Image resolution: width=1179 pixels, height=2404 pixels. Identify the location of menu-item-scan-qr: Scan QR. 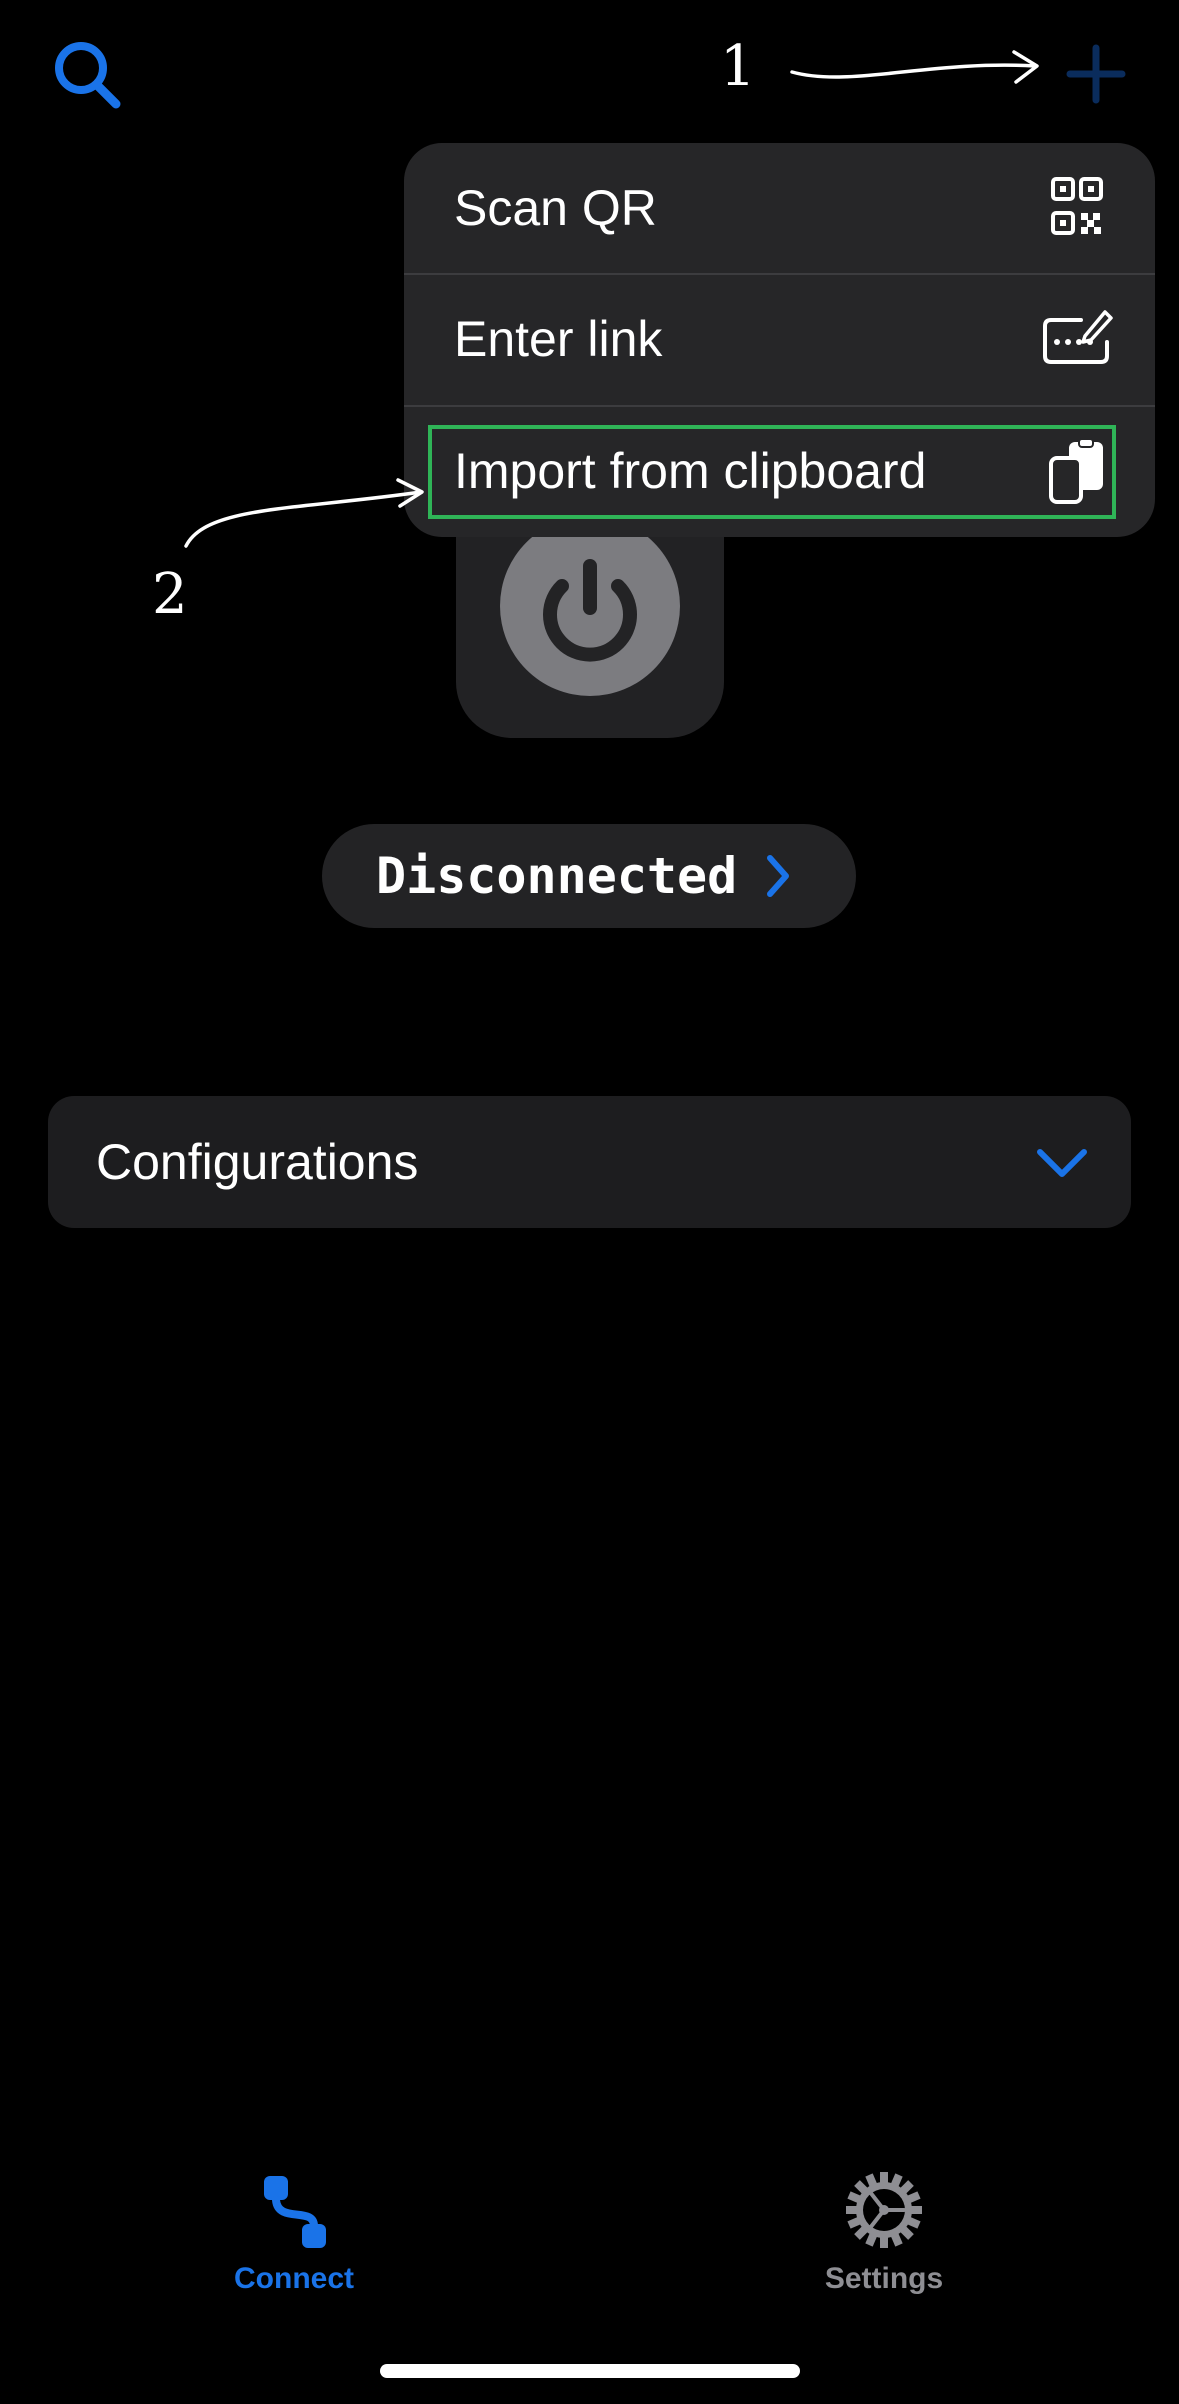
(779, 208).